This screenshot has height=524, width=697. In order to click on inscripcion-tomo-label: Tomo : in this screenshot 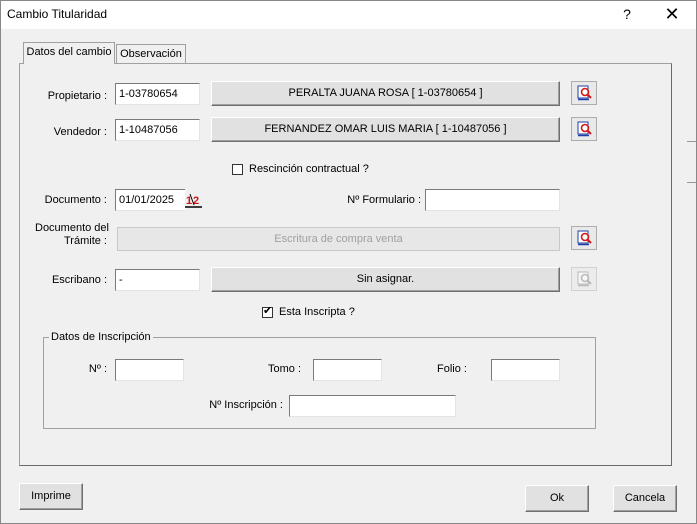, I will do `click(284, 369)`.